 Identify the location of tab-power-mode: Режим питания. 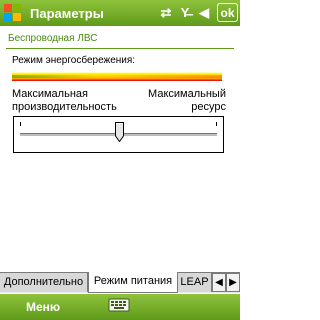
(133, 282).